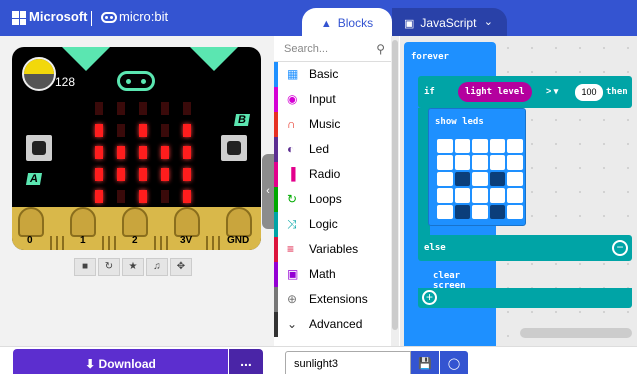 This screenshot has width=637, height=374. What do you see at coordinates (333, 274) in the screenshot?
I see `toolbox-category-math: ▣ Math` at bounding box center [333, 274].